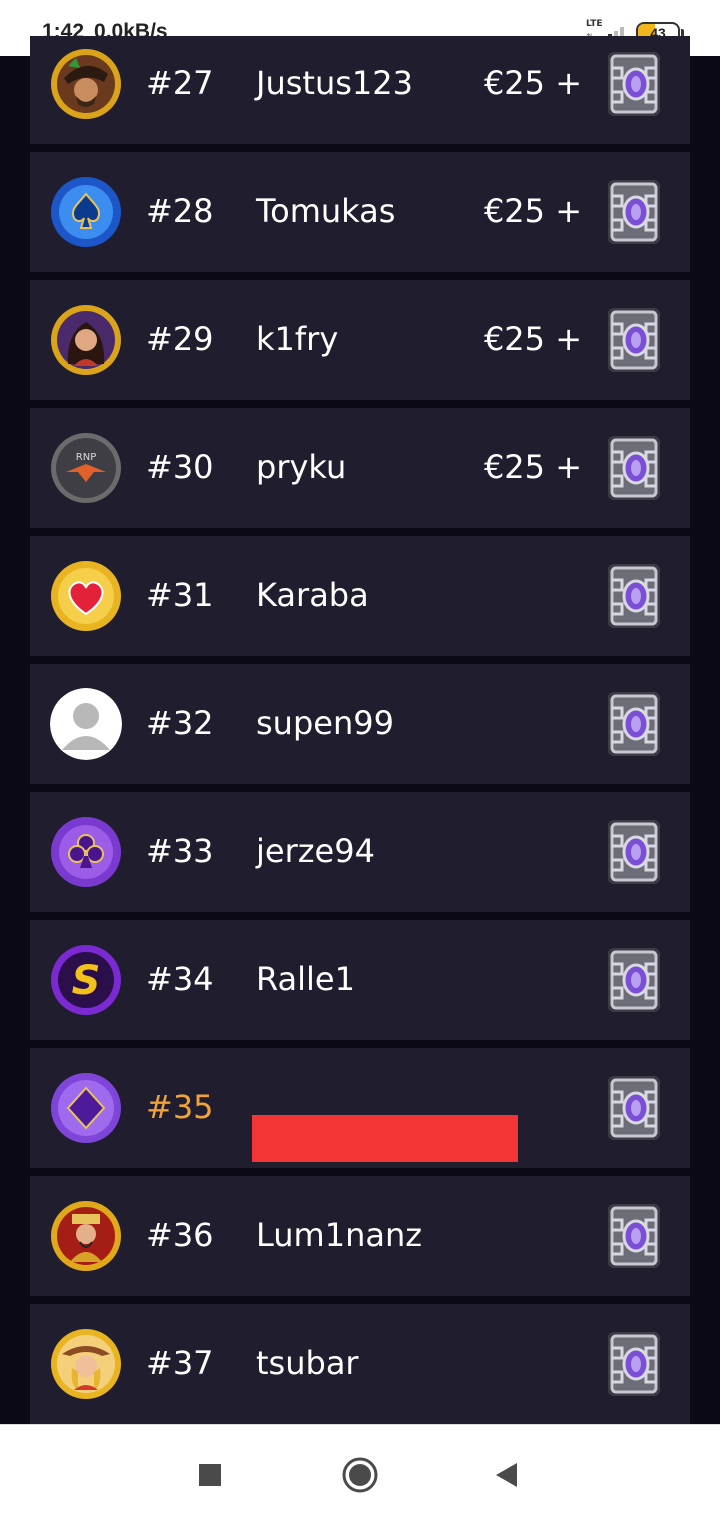  I want to click on rank-label: #36, so click(180, 1235).